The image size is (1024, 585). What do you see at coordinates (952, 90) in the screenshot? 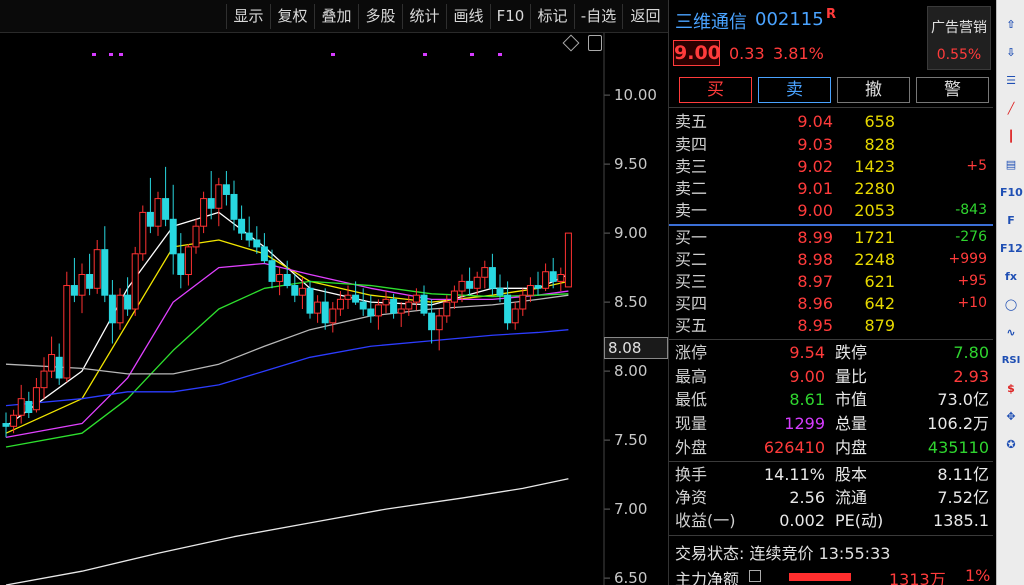
I see `alert-button: 警` at bounding box center [952, 90].